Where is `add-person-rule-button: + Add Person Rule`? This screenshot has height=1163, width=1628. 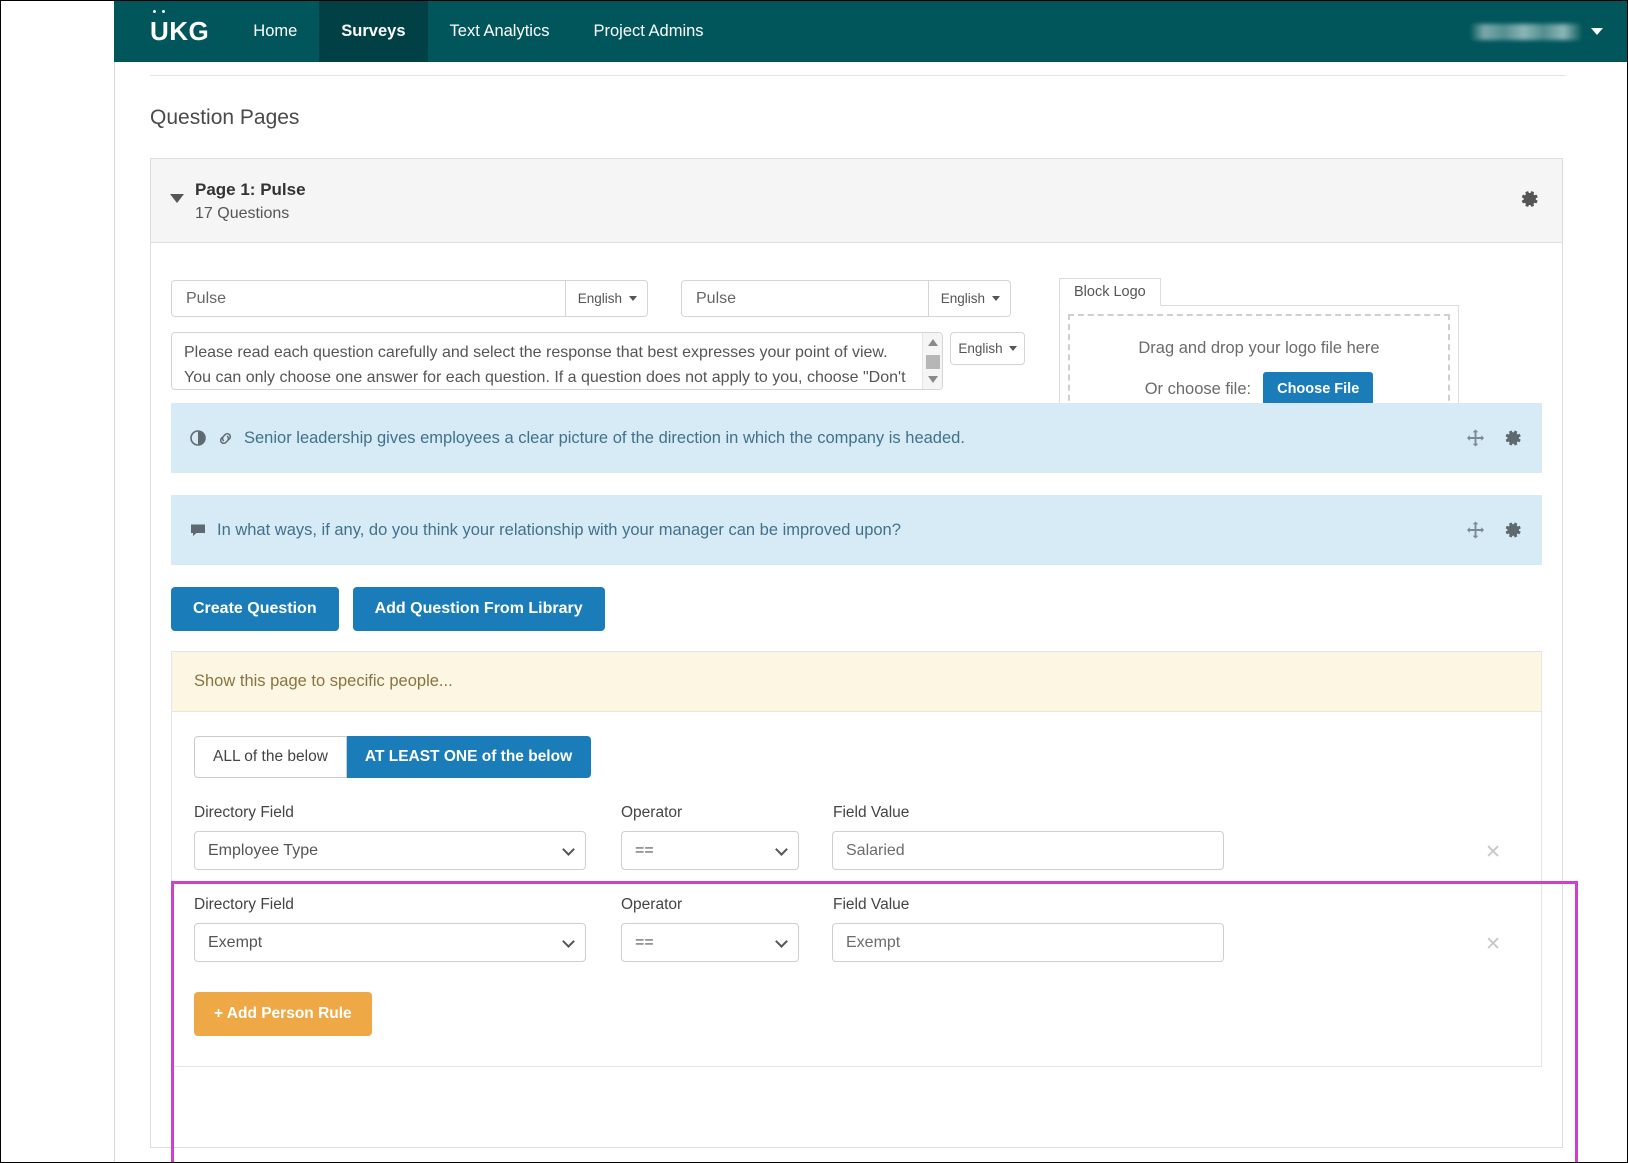
add-person-rule-button: + Add Person Rule is located at coordinates (283, 1014).